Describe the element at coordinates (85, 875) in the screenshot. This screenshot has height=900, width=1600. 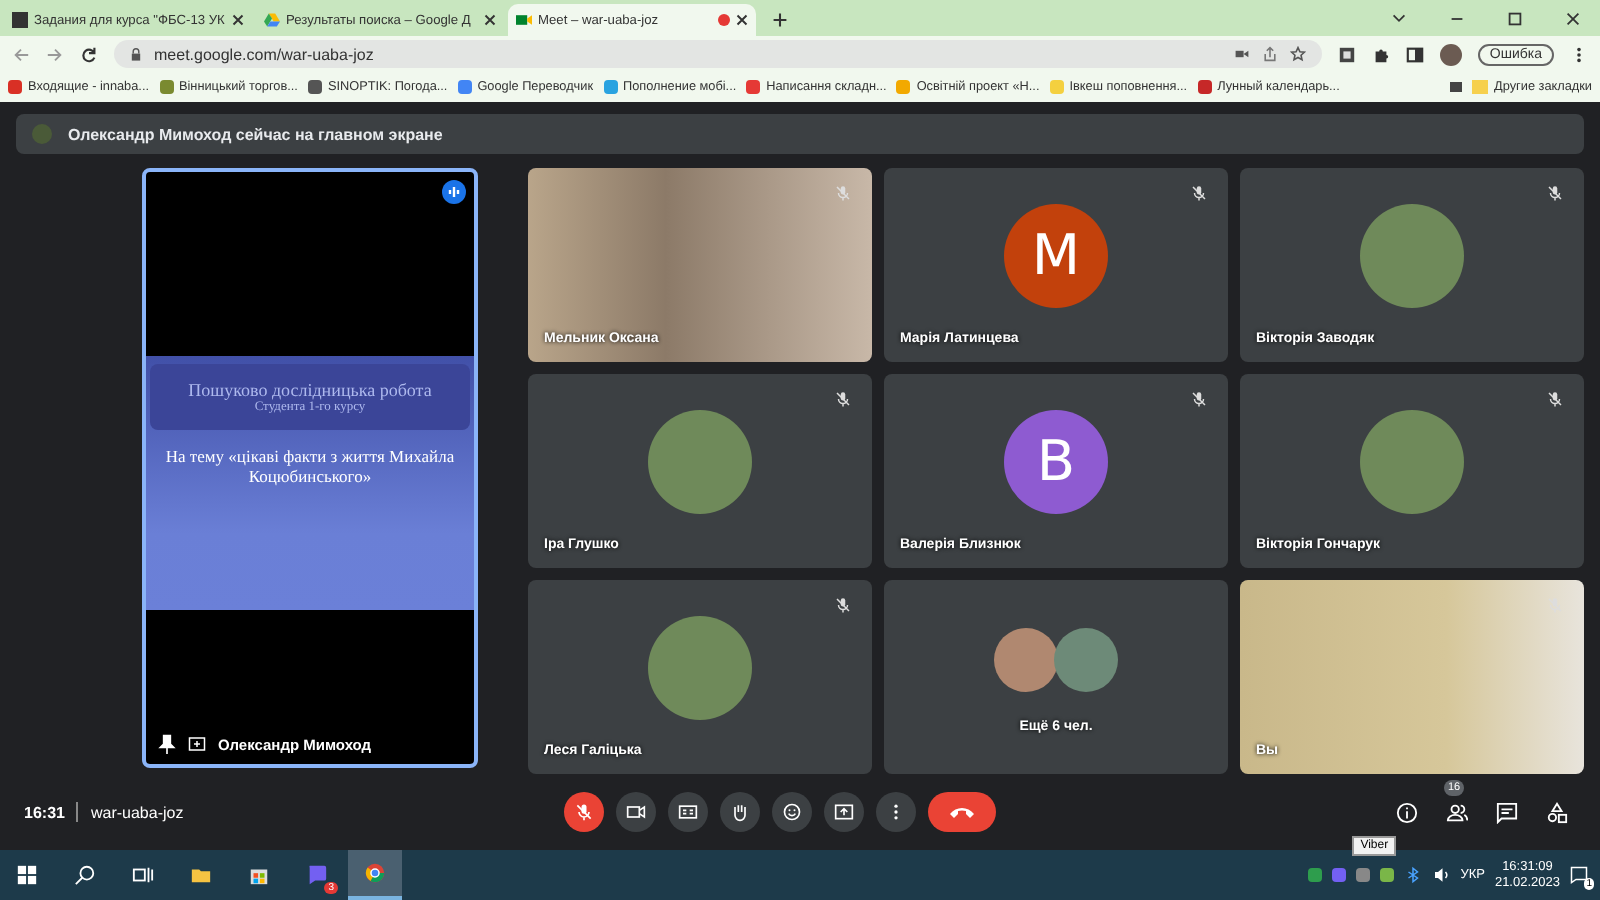
I see `search-icon` at that location.